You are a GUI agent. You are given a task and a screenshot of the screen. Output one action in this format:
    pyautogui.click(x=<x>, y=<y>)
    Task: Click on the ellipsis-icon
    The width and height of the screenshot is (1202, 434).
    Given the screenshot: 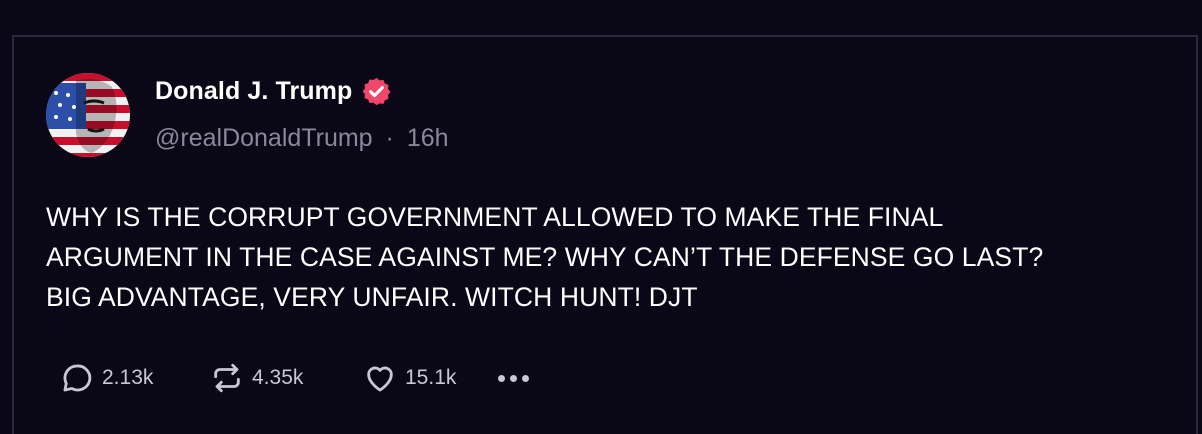 What is the action you would take?
    pyautogui.click(x=513, y=378)
    